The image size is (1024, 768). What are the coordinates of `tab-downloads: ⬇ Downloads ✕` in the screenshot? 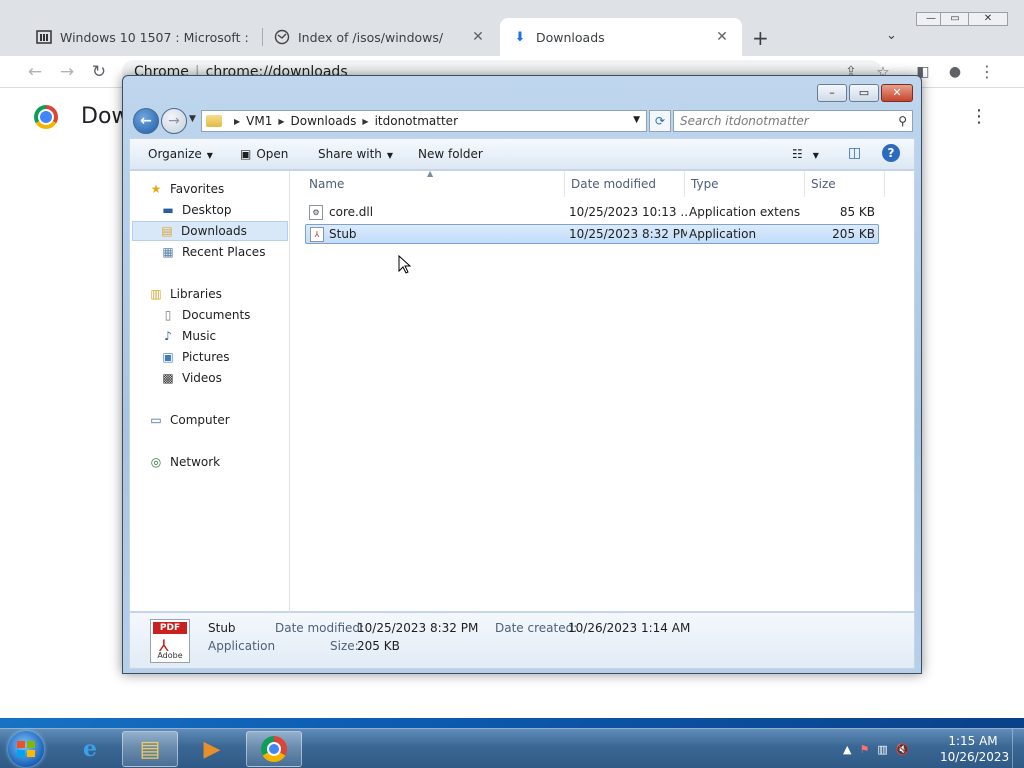 It's located at (621, 37).